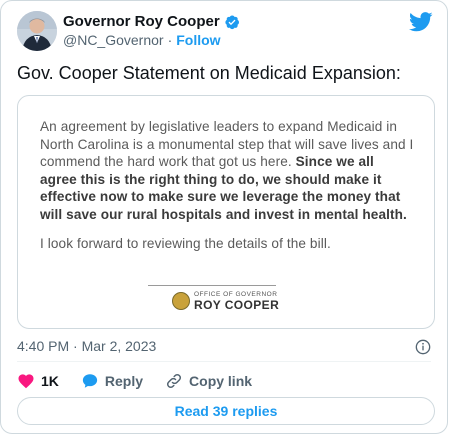  Describe the element at coordinates (38, 381) in the screenshot. I see `like-button: 1K` at that location.